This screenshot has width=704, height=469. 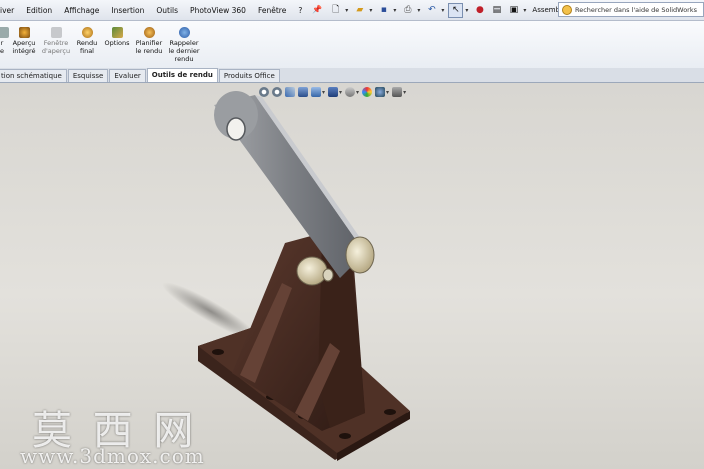 I want to click on menu-insertion: Insertion, so click(x=127, y=10).